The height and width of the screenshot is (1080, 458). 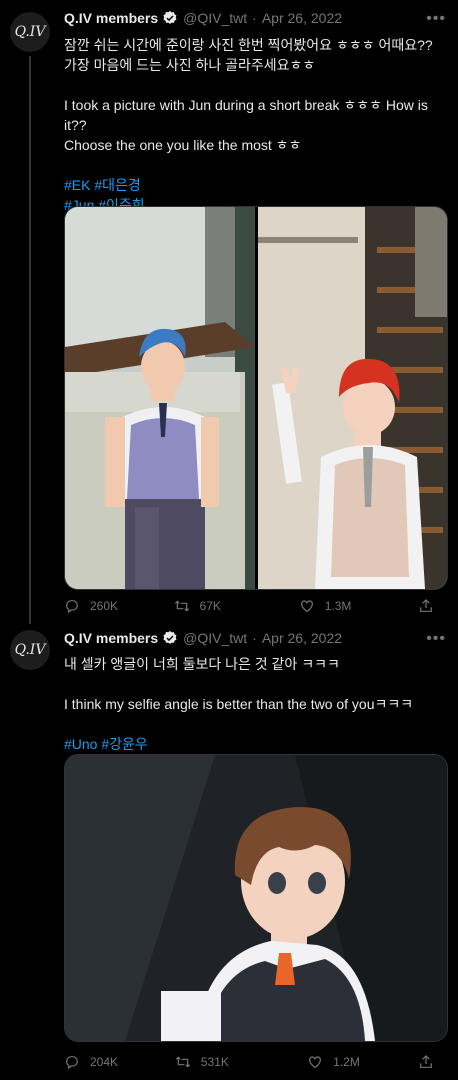 I want to click on hashtag-line: #Uno #강윤우, so click(x=254, y=744).